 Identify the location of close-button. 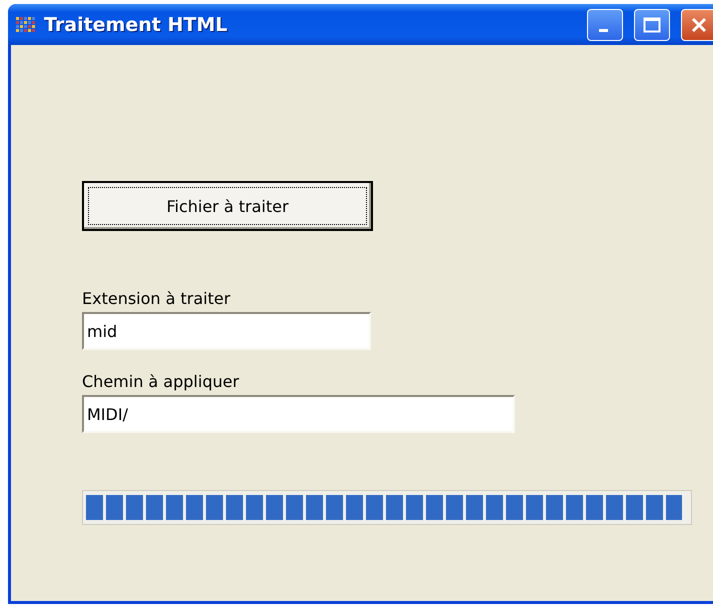
(697, 24).